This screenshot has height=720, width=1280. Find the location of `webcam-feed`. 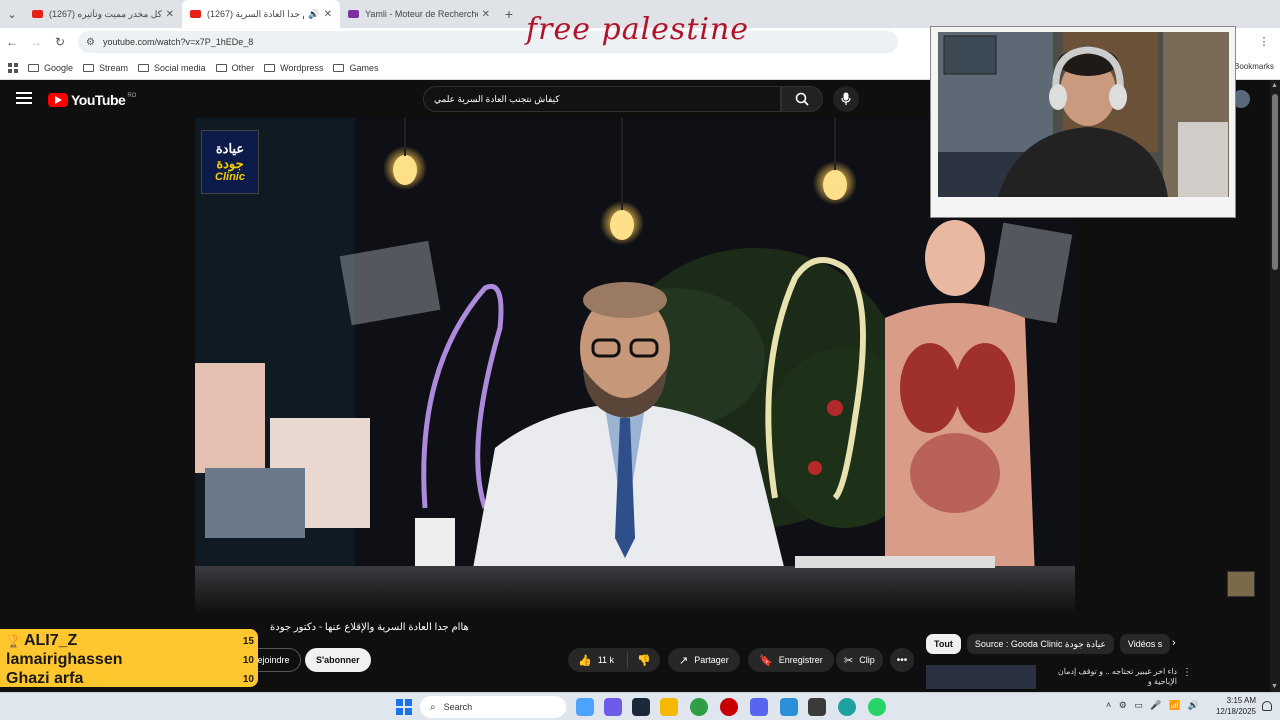

webcam-feed is located at coordinates (1083, 114).